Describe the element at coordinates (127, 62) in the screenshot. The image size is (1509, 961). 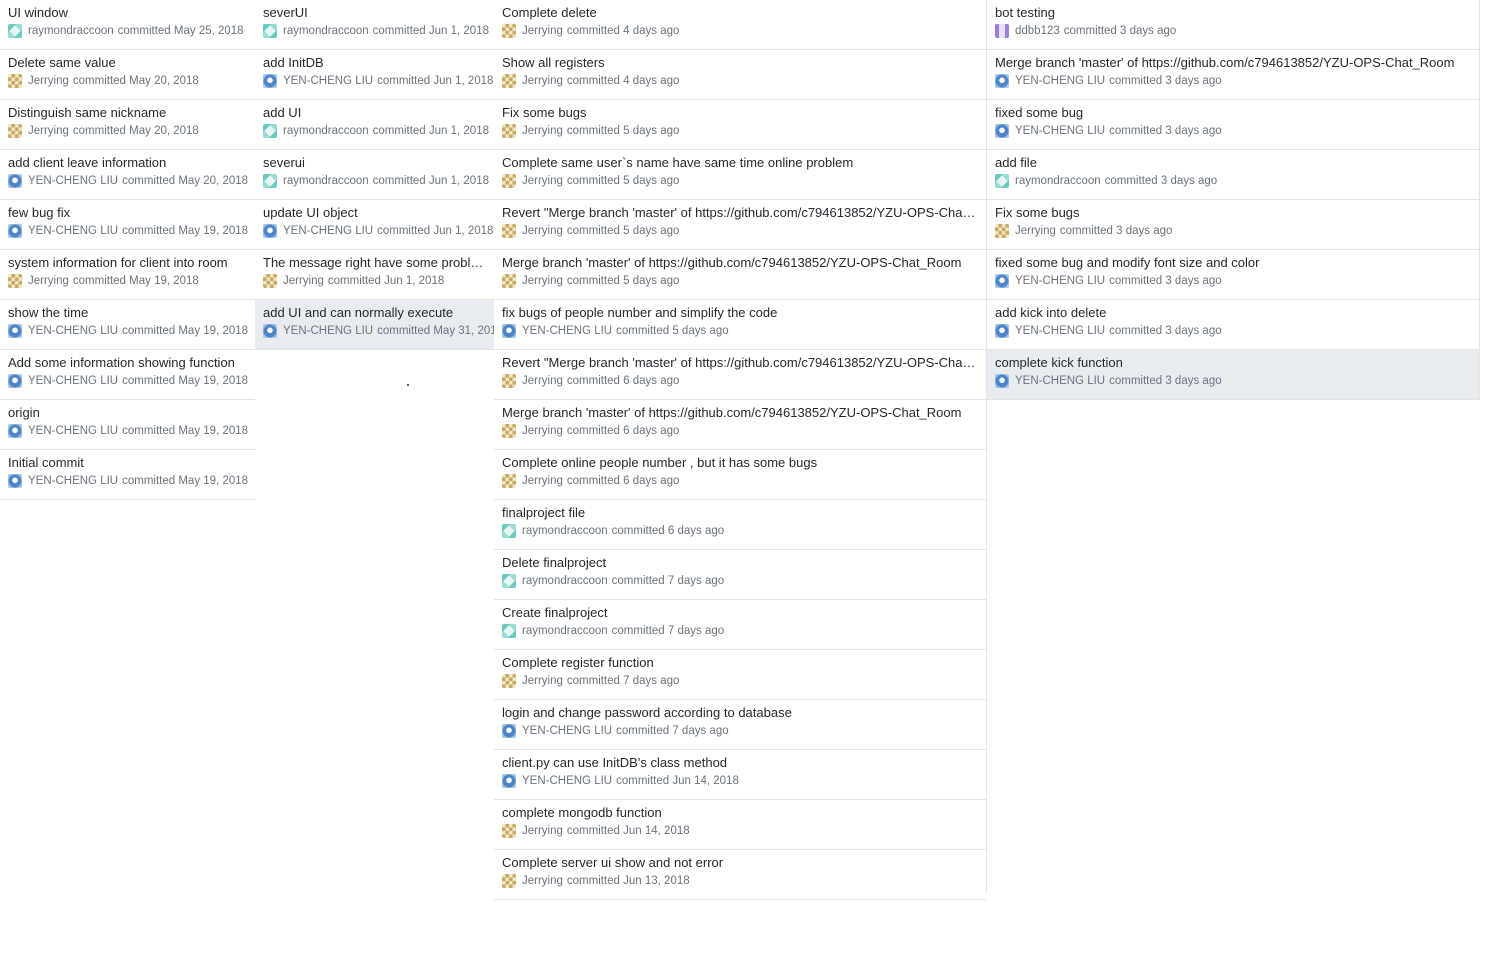
I see `commit-message-link: Delete same value` at that location.